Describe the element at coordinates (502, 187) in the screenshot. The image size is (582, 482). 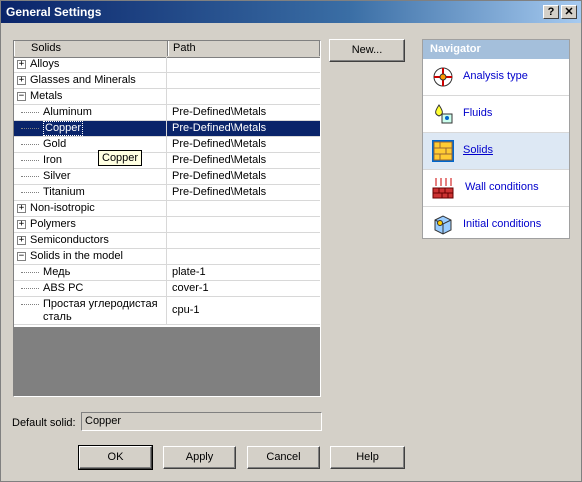
I see `nav-label: Wall conditions` at that location.